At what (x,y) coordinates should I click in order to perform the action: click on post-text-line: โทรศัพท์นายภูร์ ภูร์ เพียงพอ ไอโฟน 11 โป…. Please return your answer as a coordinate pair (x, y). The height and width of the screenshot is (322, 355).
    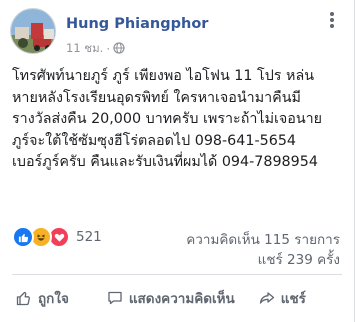
    Looking at the image, I should click on (163, 76).